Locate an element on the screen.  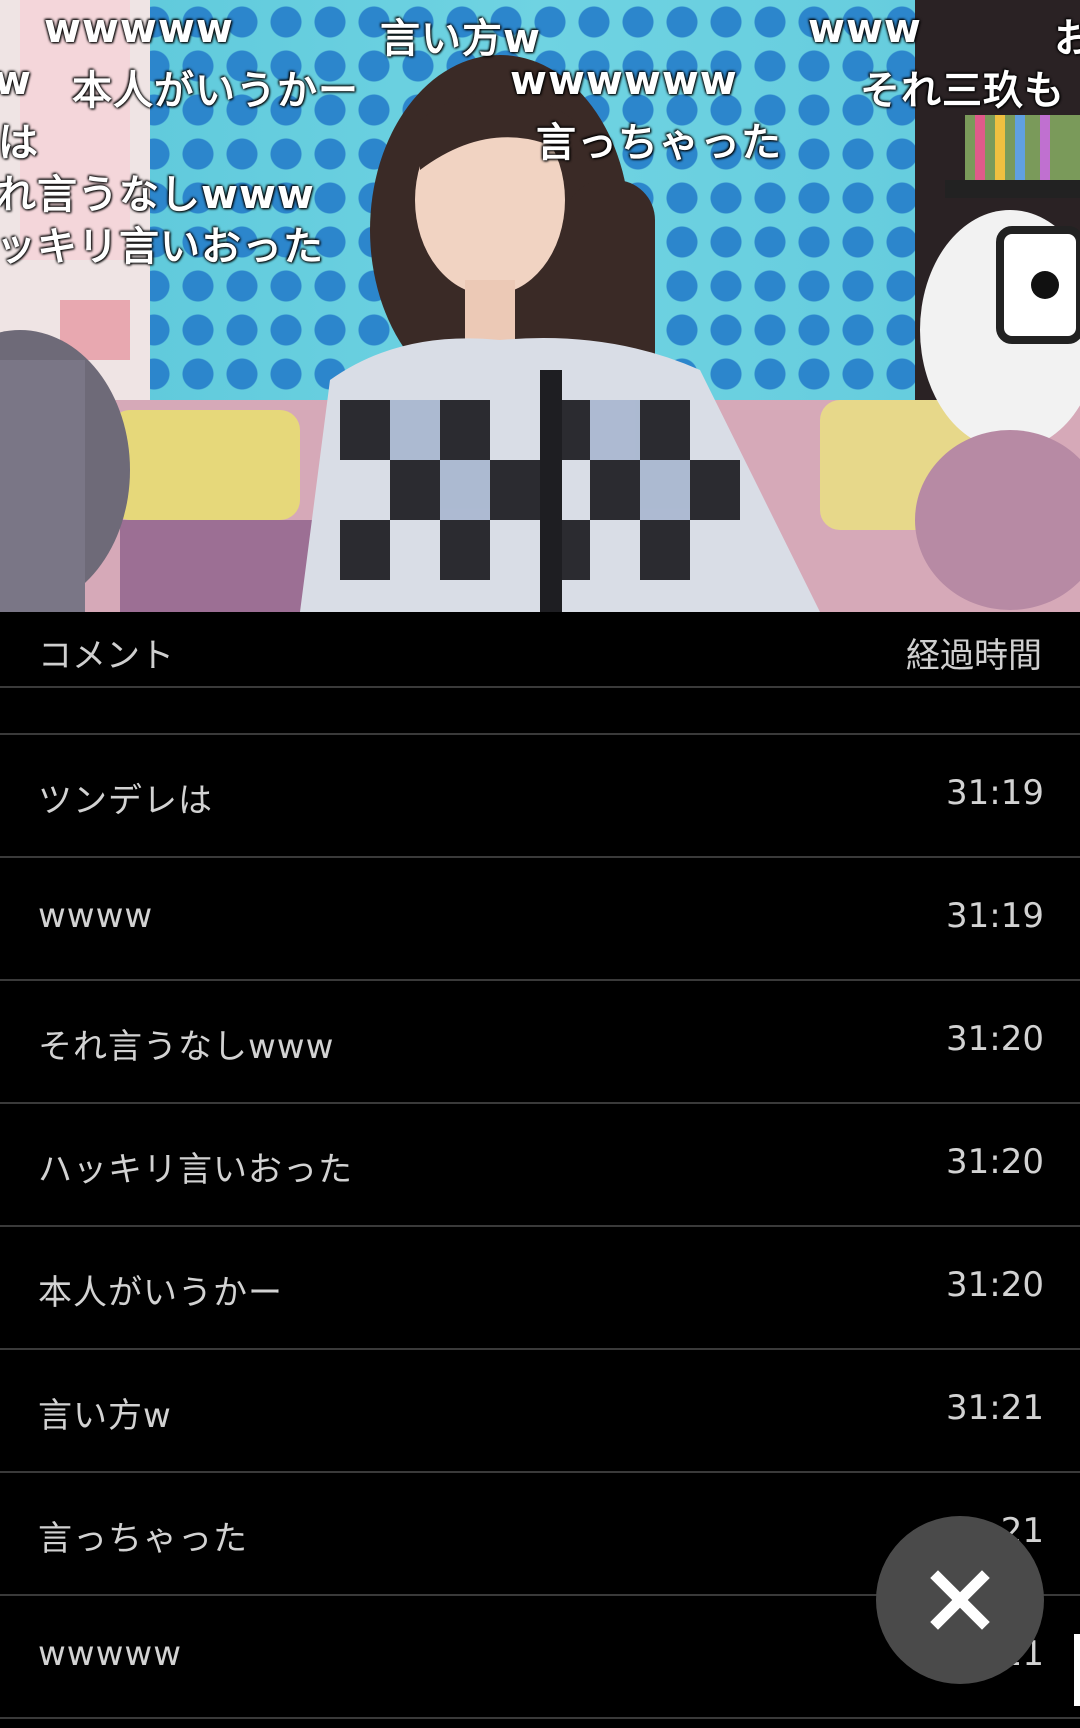
comment-row: ハッキリ言いおった 31:20 is located at coordinates (540, 1165).